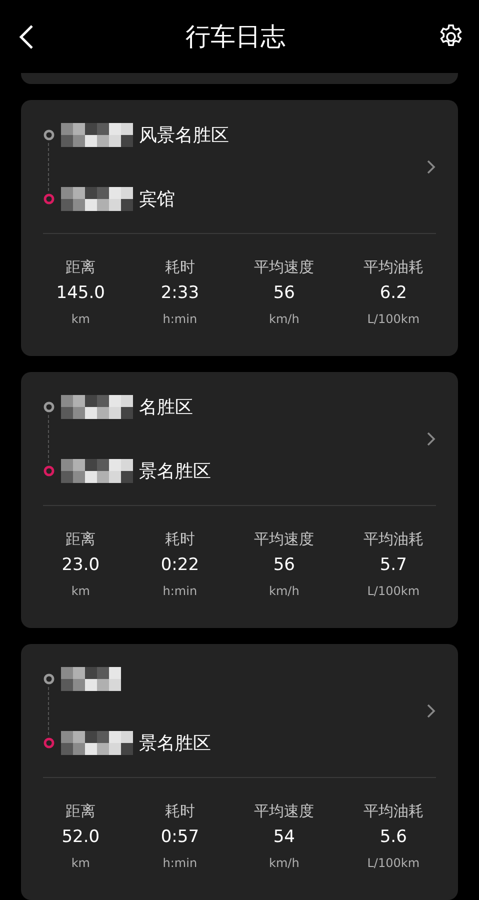  Describe the element at coordinates (166, 407) in the screenshot. I see `start-address: 名胜区` at that location.